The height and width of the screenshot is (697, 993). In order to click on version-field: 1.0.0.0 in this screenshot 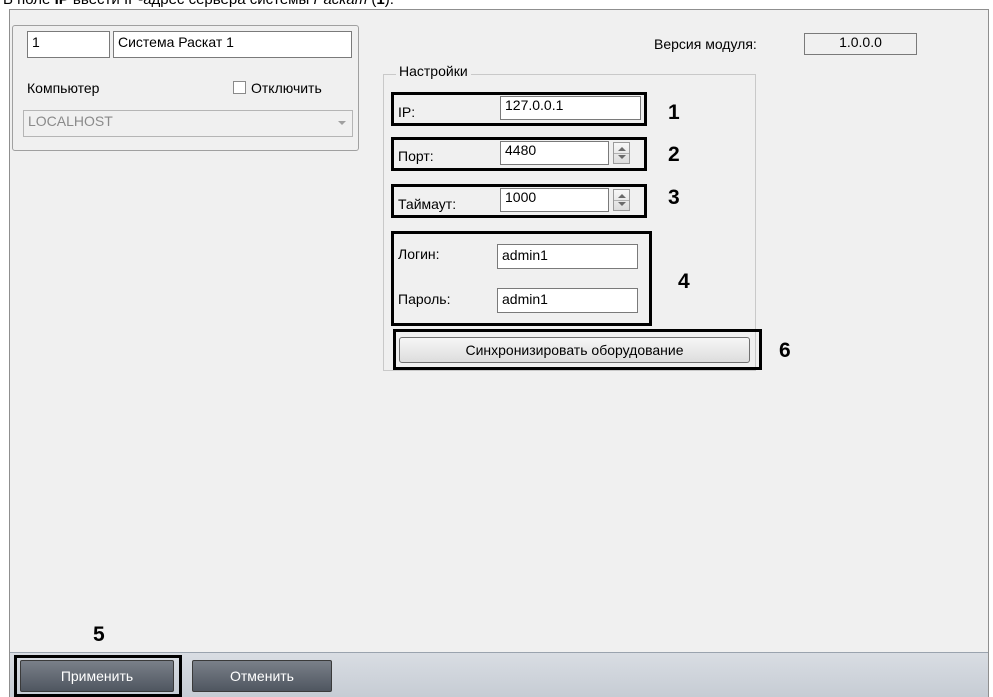, I will do `click(860, 44)`.